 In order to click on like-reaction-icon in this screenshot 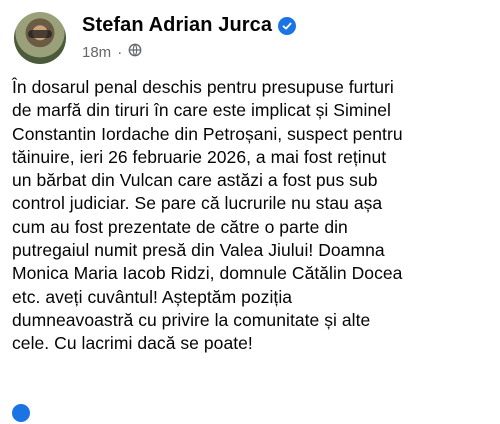, I will do `click(21, 413)`.